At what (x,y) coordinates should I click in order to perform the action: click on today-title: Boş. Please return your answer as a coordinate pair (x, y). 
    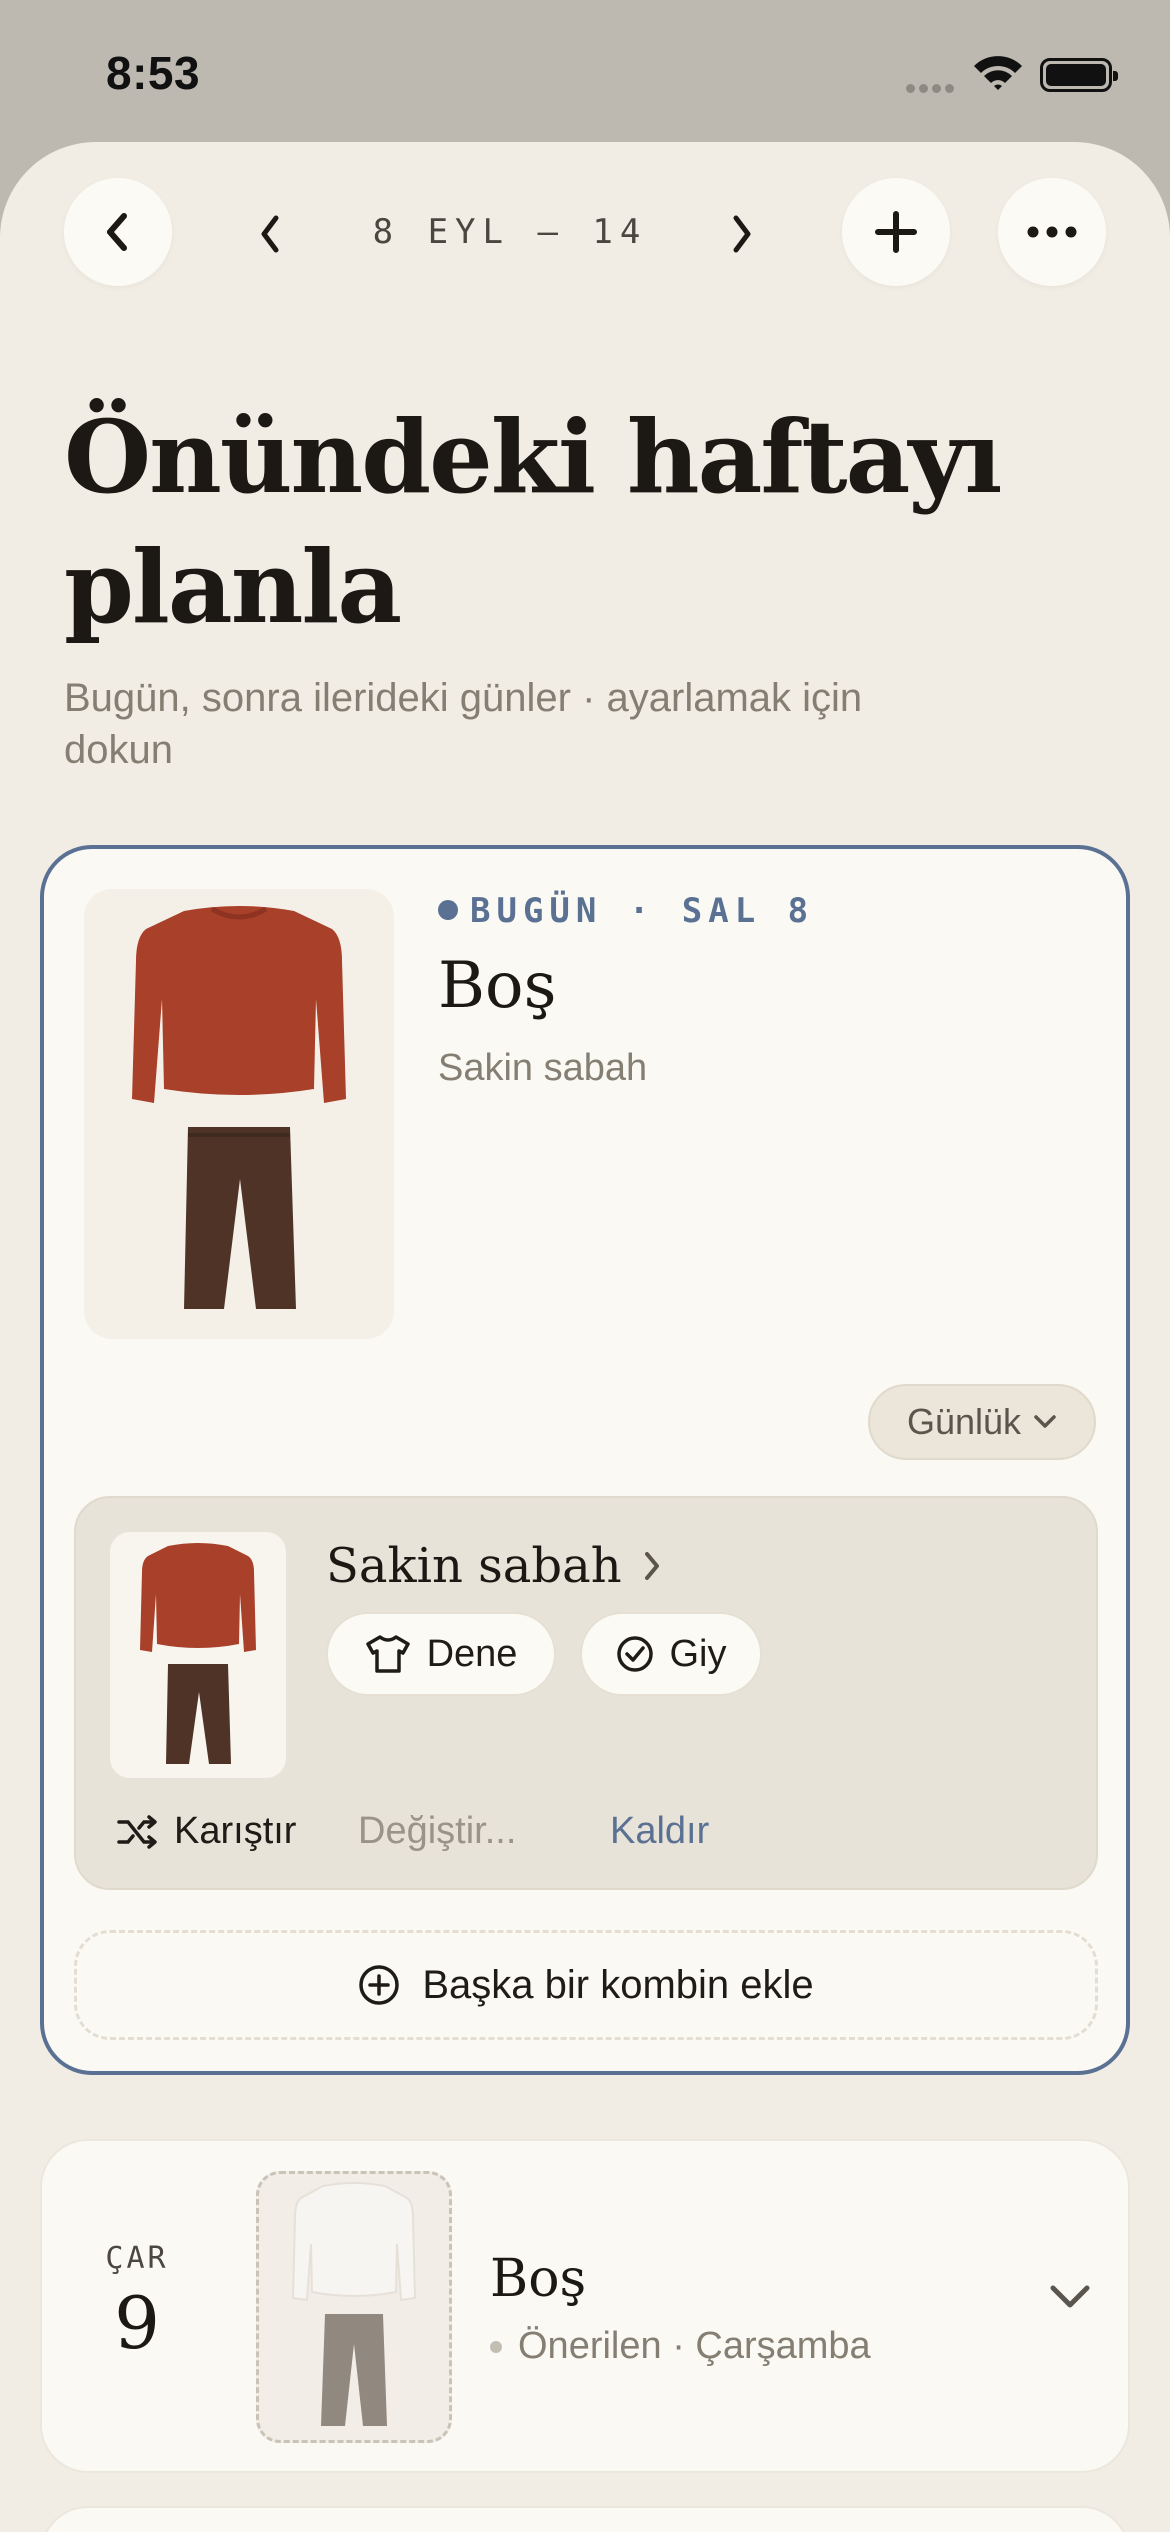
    Looking at the image, I should click on (497, 986).